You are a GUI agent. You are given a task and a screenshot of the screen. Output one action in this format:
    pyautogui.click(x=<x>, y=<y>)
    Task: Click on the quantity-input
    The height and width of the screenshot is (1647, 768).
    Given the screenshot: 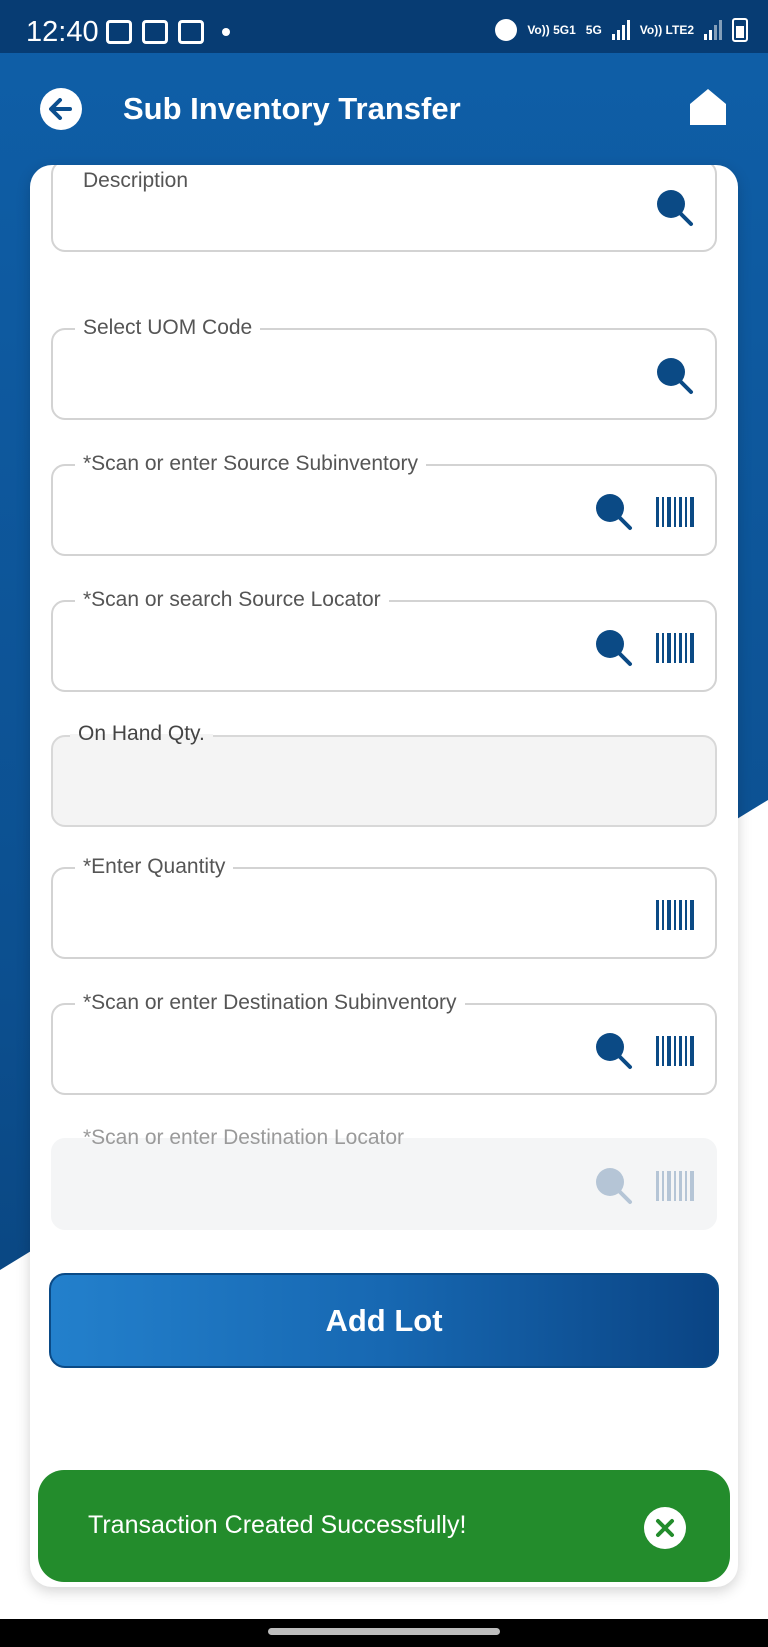 What is the action you would take?
    pyautogui.click(x=317, y=915)
    